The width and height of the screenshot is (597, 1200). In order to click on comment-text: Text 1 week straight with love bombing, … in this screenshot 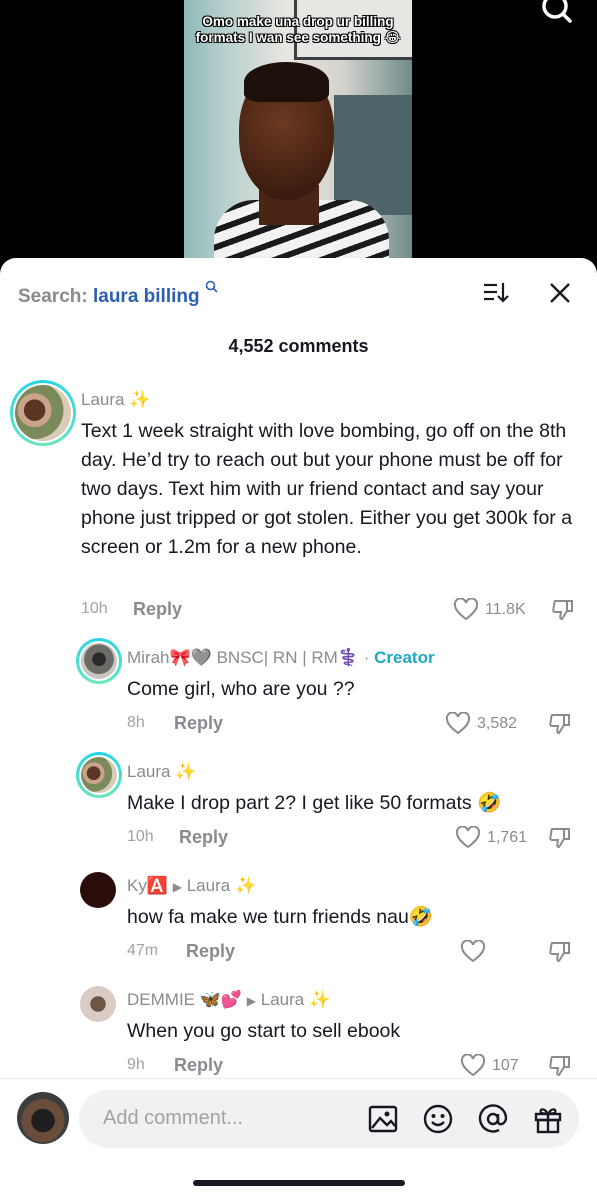, I will do `click(327, 489)`.